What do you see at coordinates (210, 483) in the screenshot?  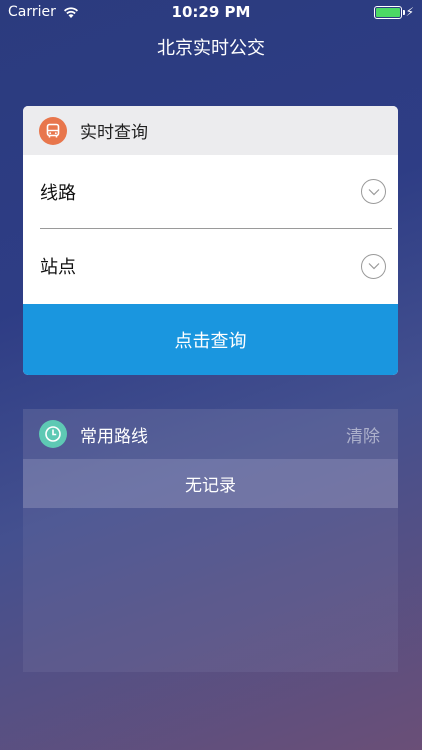 I see `empty-state: 无记录` at bounding box center [210, 483].